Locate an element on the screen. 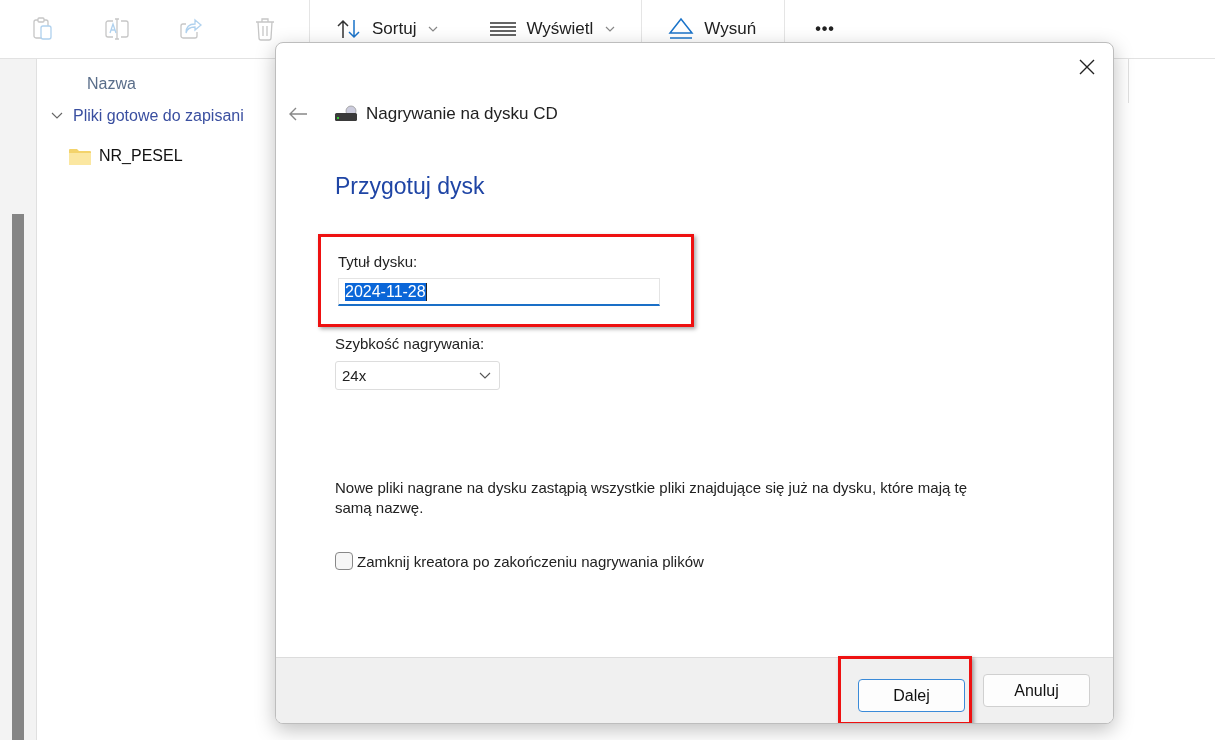 This screenshot has height=740, width=1215. dialog-title: Nagrywanie na dysku CD is located at coordinates (462, 114).